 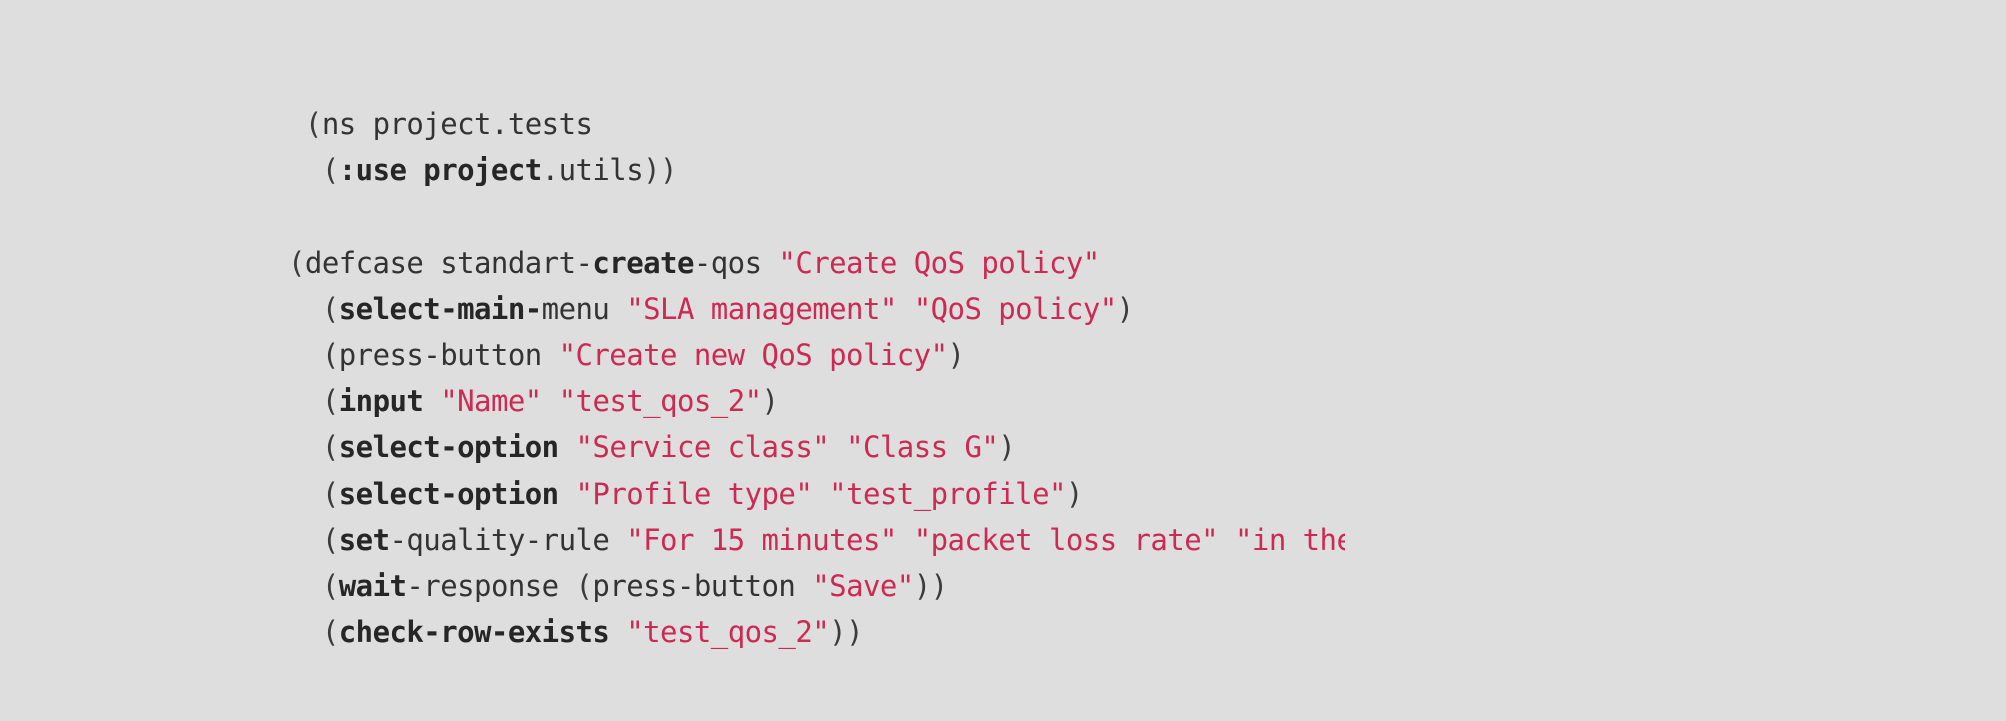 I want to click on code-token-string: "Service class", so click(x=702, y=447).